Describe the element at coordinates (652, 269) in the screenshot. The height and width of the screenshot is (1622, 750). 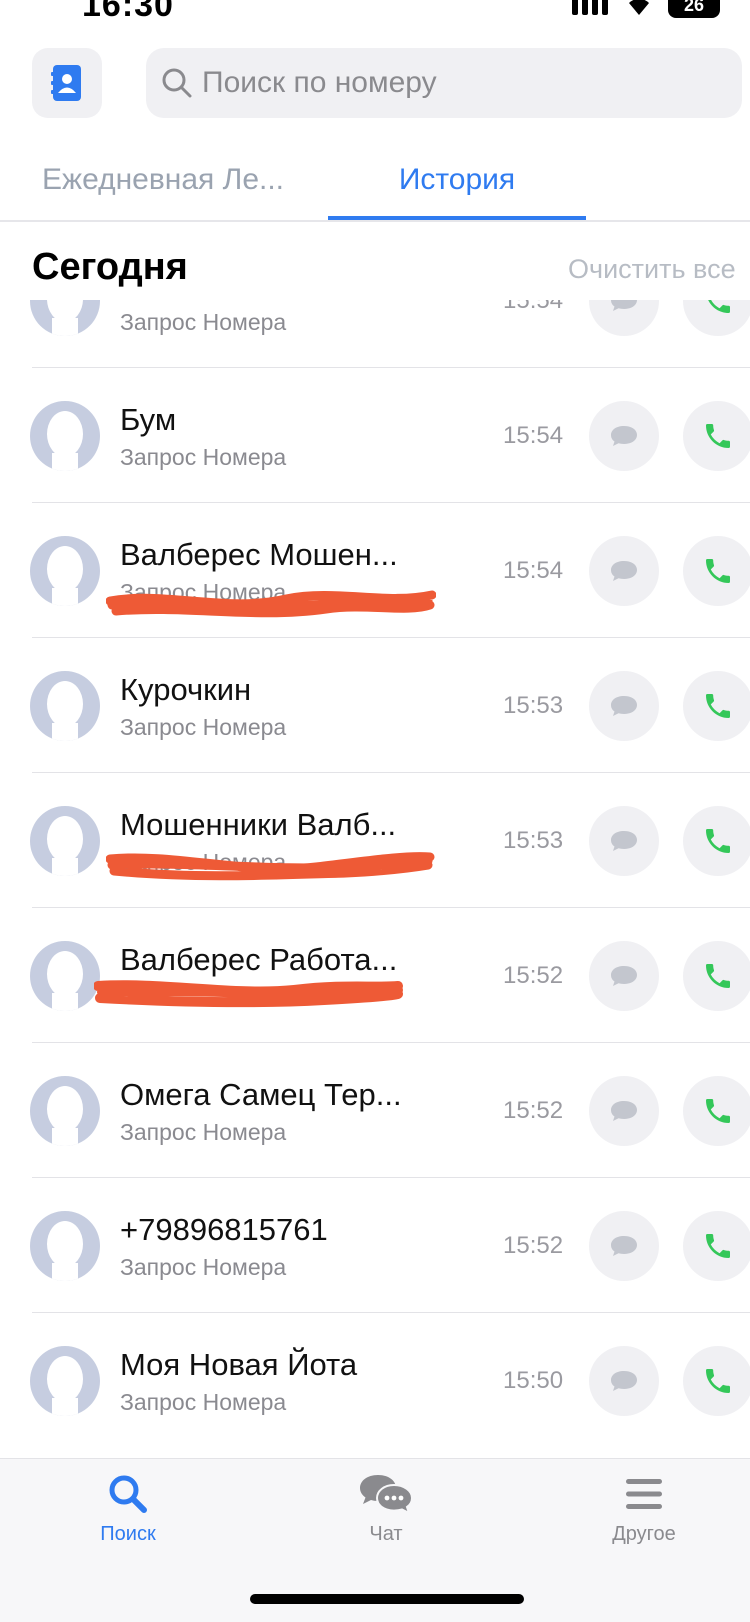
I see `clear-all-button: Очистить все` at that location.